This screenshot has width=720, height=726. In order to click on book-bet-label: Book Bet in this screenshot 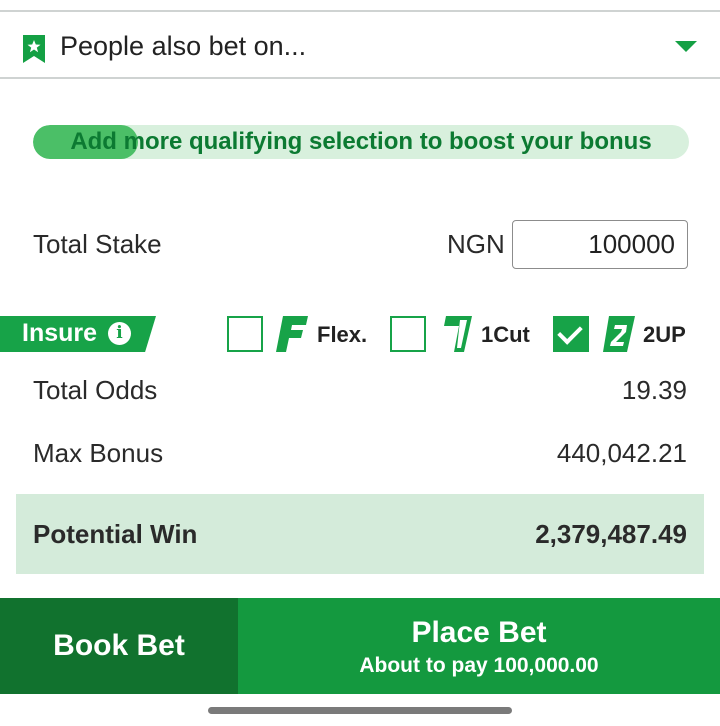, I will do `click(119, 645)`.